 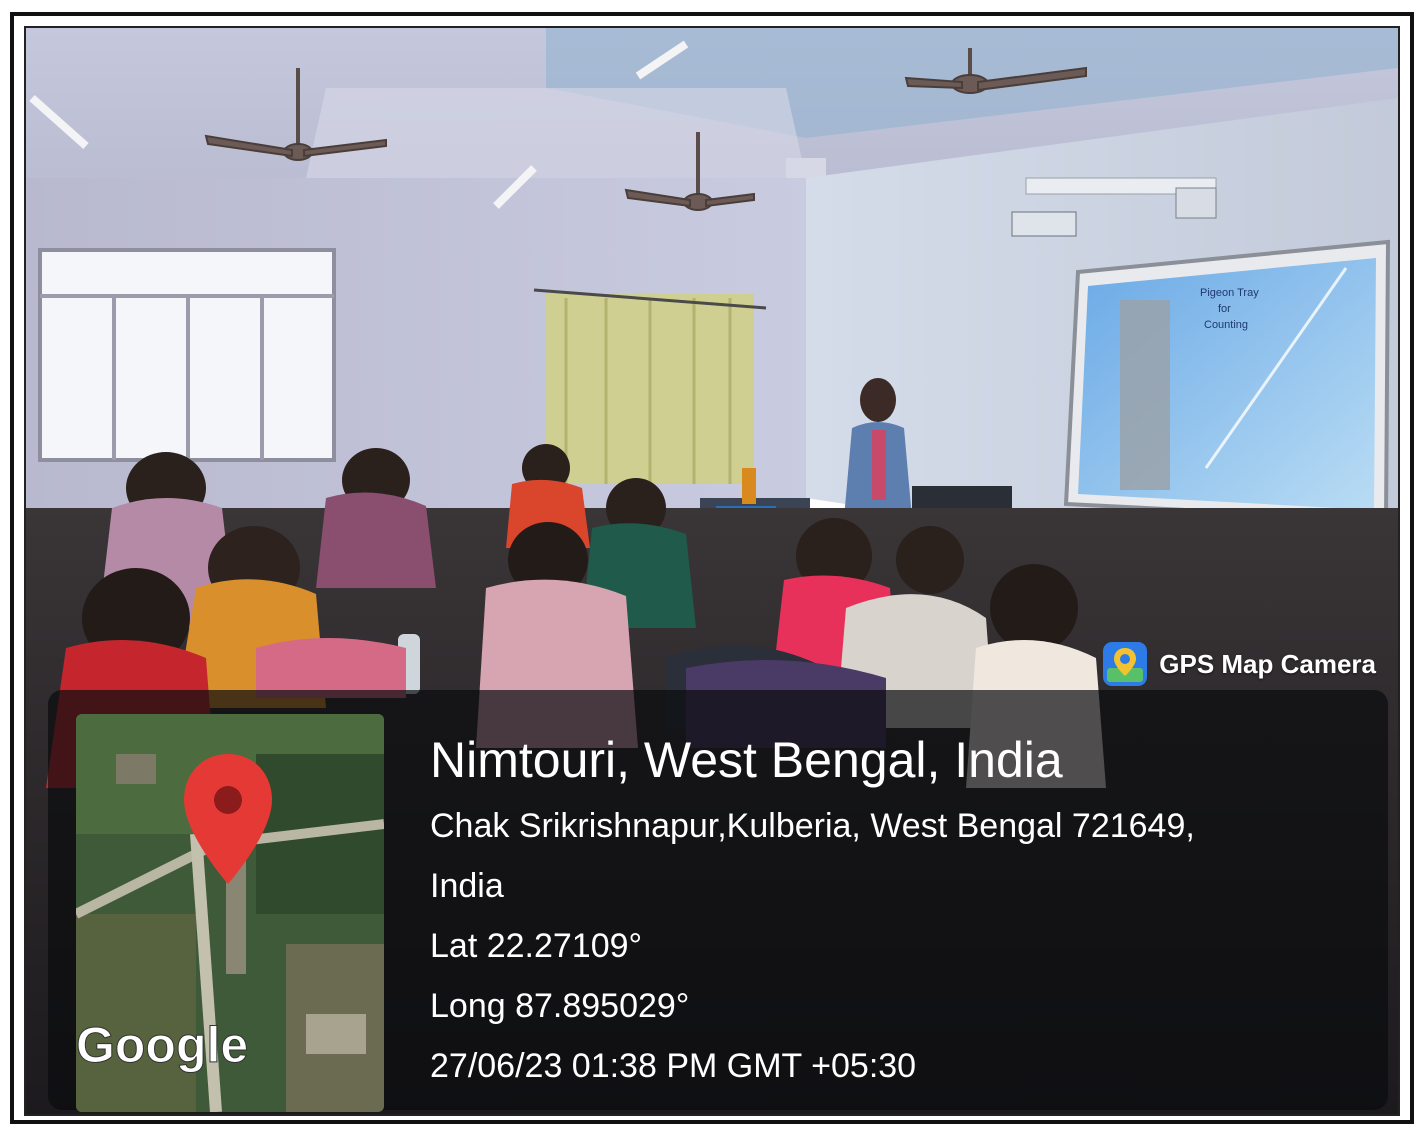 What do you see at coordinates (1267, 663) in the screenshot?
I see `watermark-label: GPS Map Camera` at bounding box center [1267, 663].